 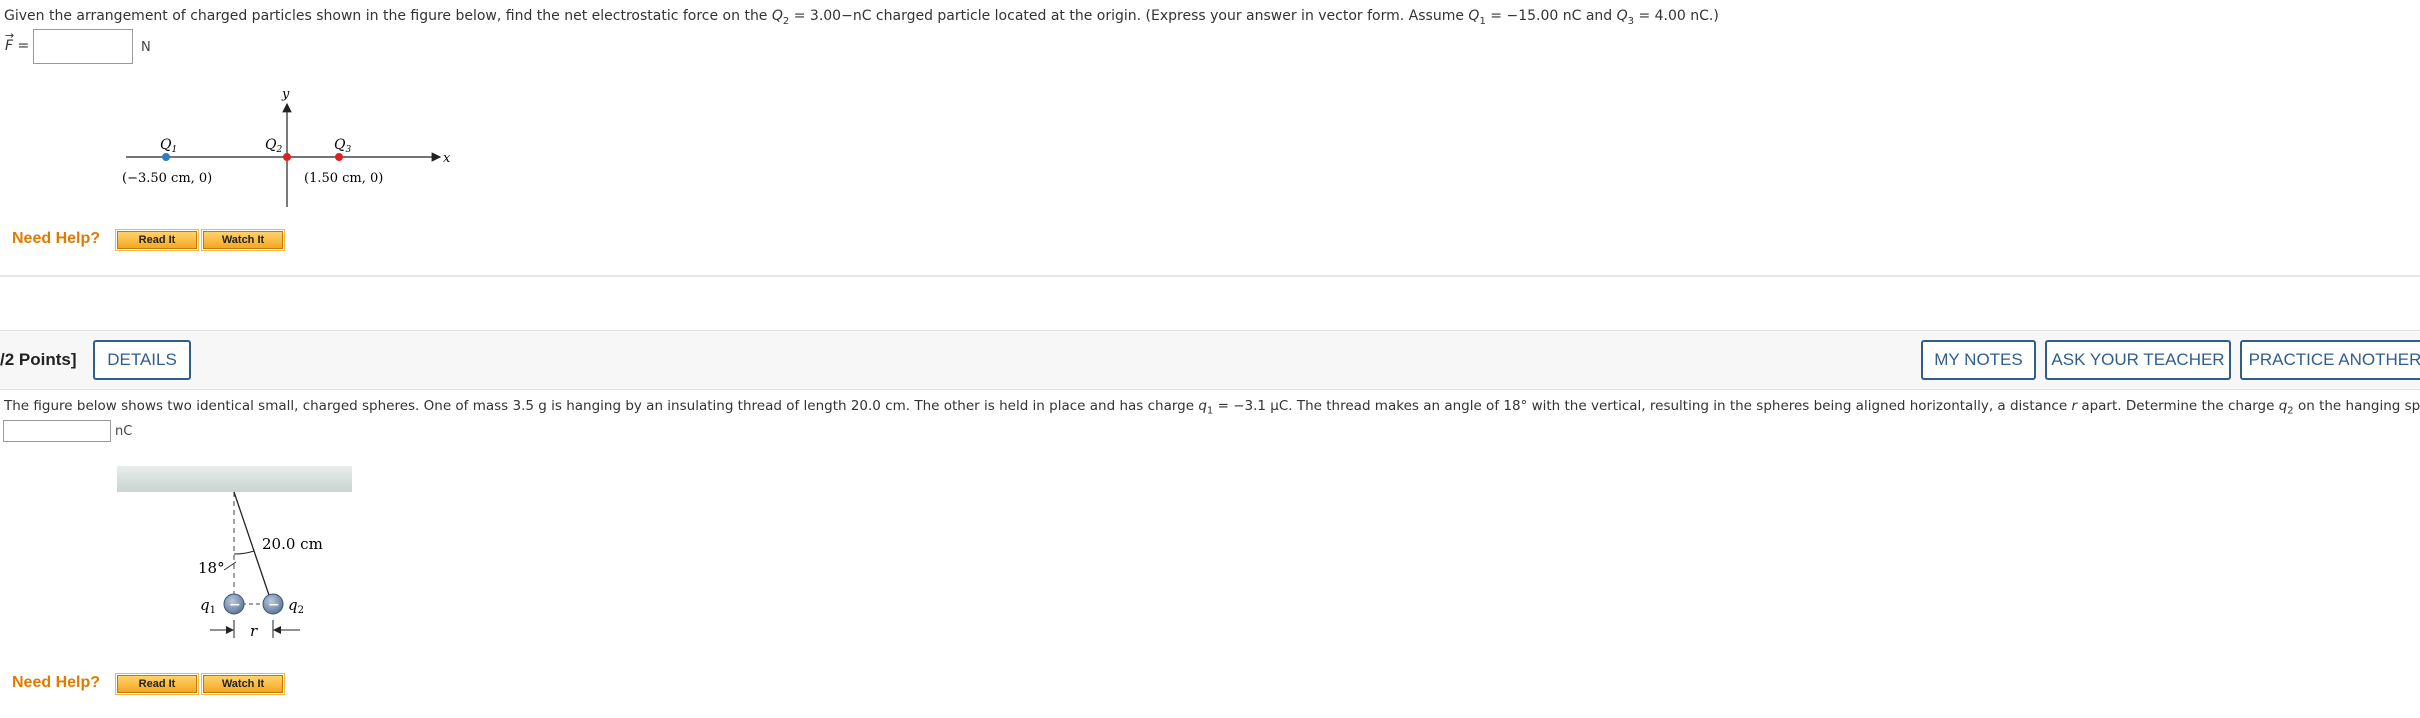 What do you see at coordinates (211, 568) in the screenshot?
I see `angle-label: 18°` at bounding box center [211, 568].